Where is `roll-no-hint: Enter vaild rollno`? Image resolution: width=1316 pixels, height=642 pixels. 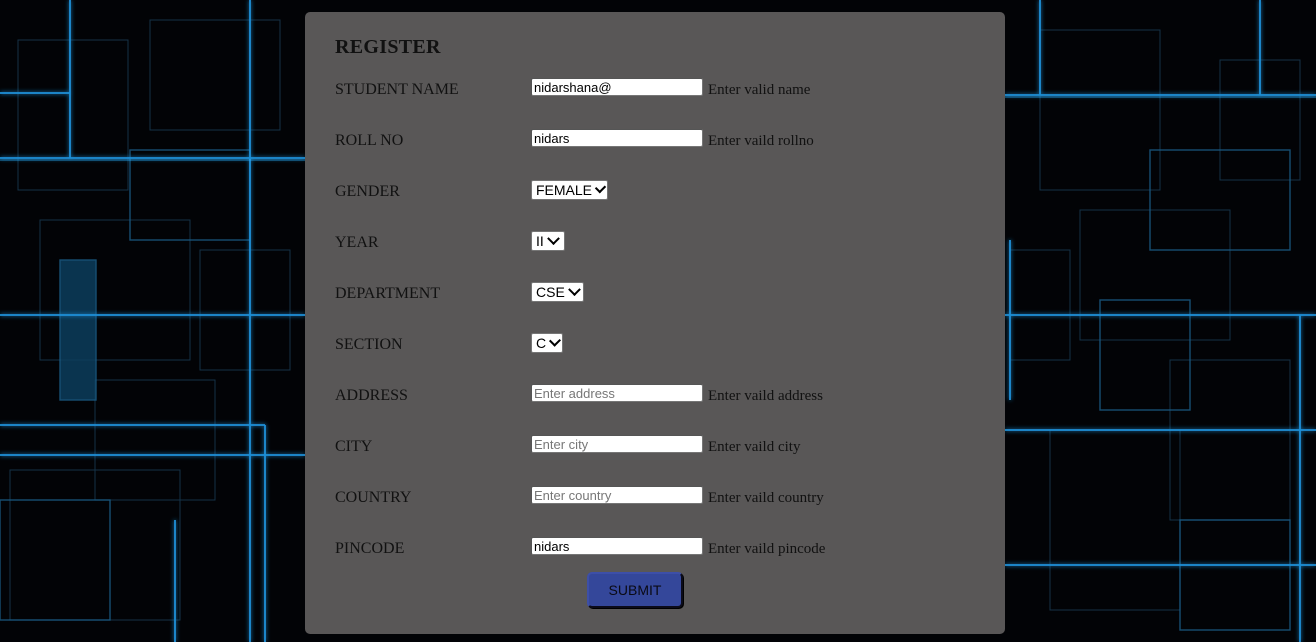 roll-no-hint: Enter vaild rollno is located at coordinates (761, 141).